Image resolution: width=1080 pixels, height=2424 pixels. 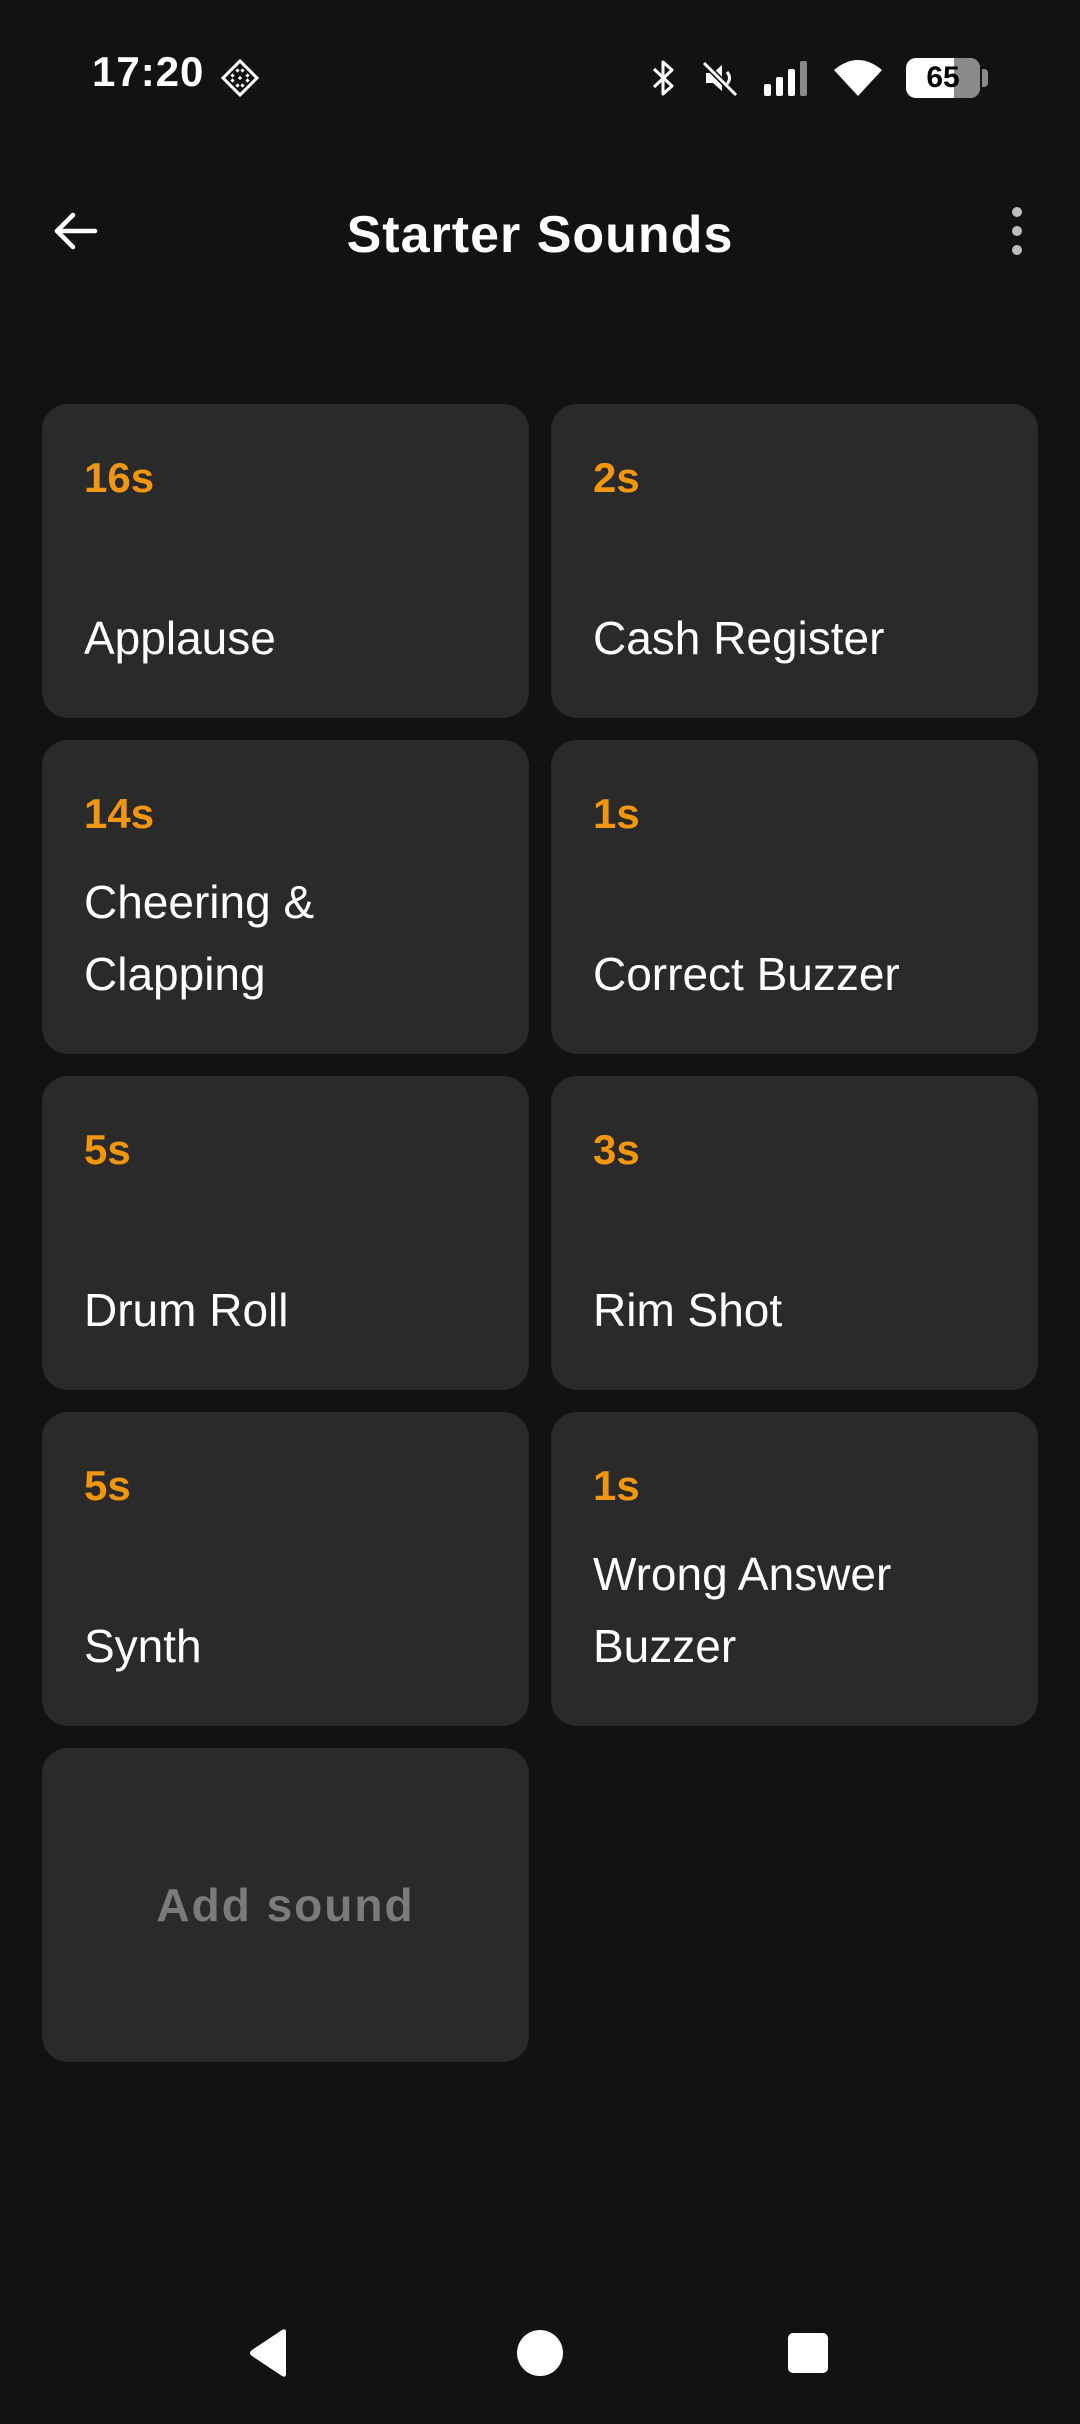 I want to click on nav-back-button, so click(x=269, y=2355).